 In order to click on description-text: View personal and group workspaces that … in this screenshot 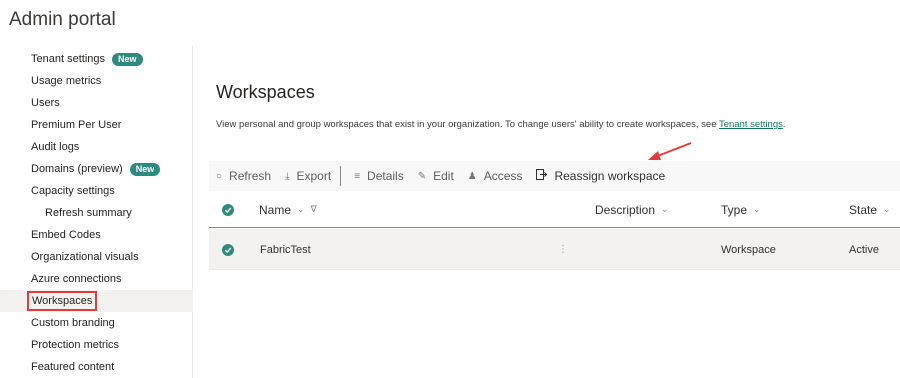, I will do `click(467, 124)`.